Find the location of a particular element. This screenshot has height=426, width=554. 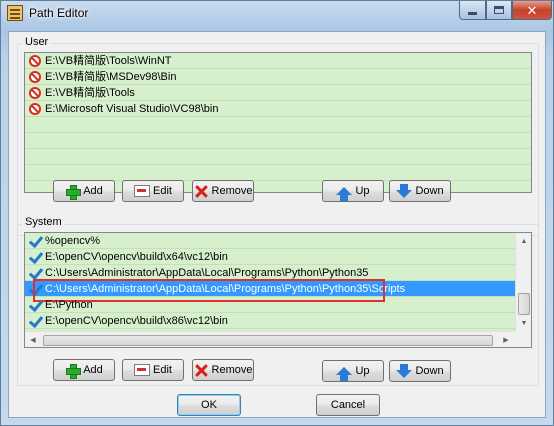

system-vertical-scrollbar: ▲ ▼ is located at coordinates (523, 282).